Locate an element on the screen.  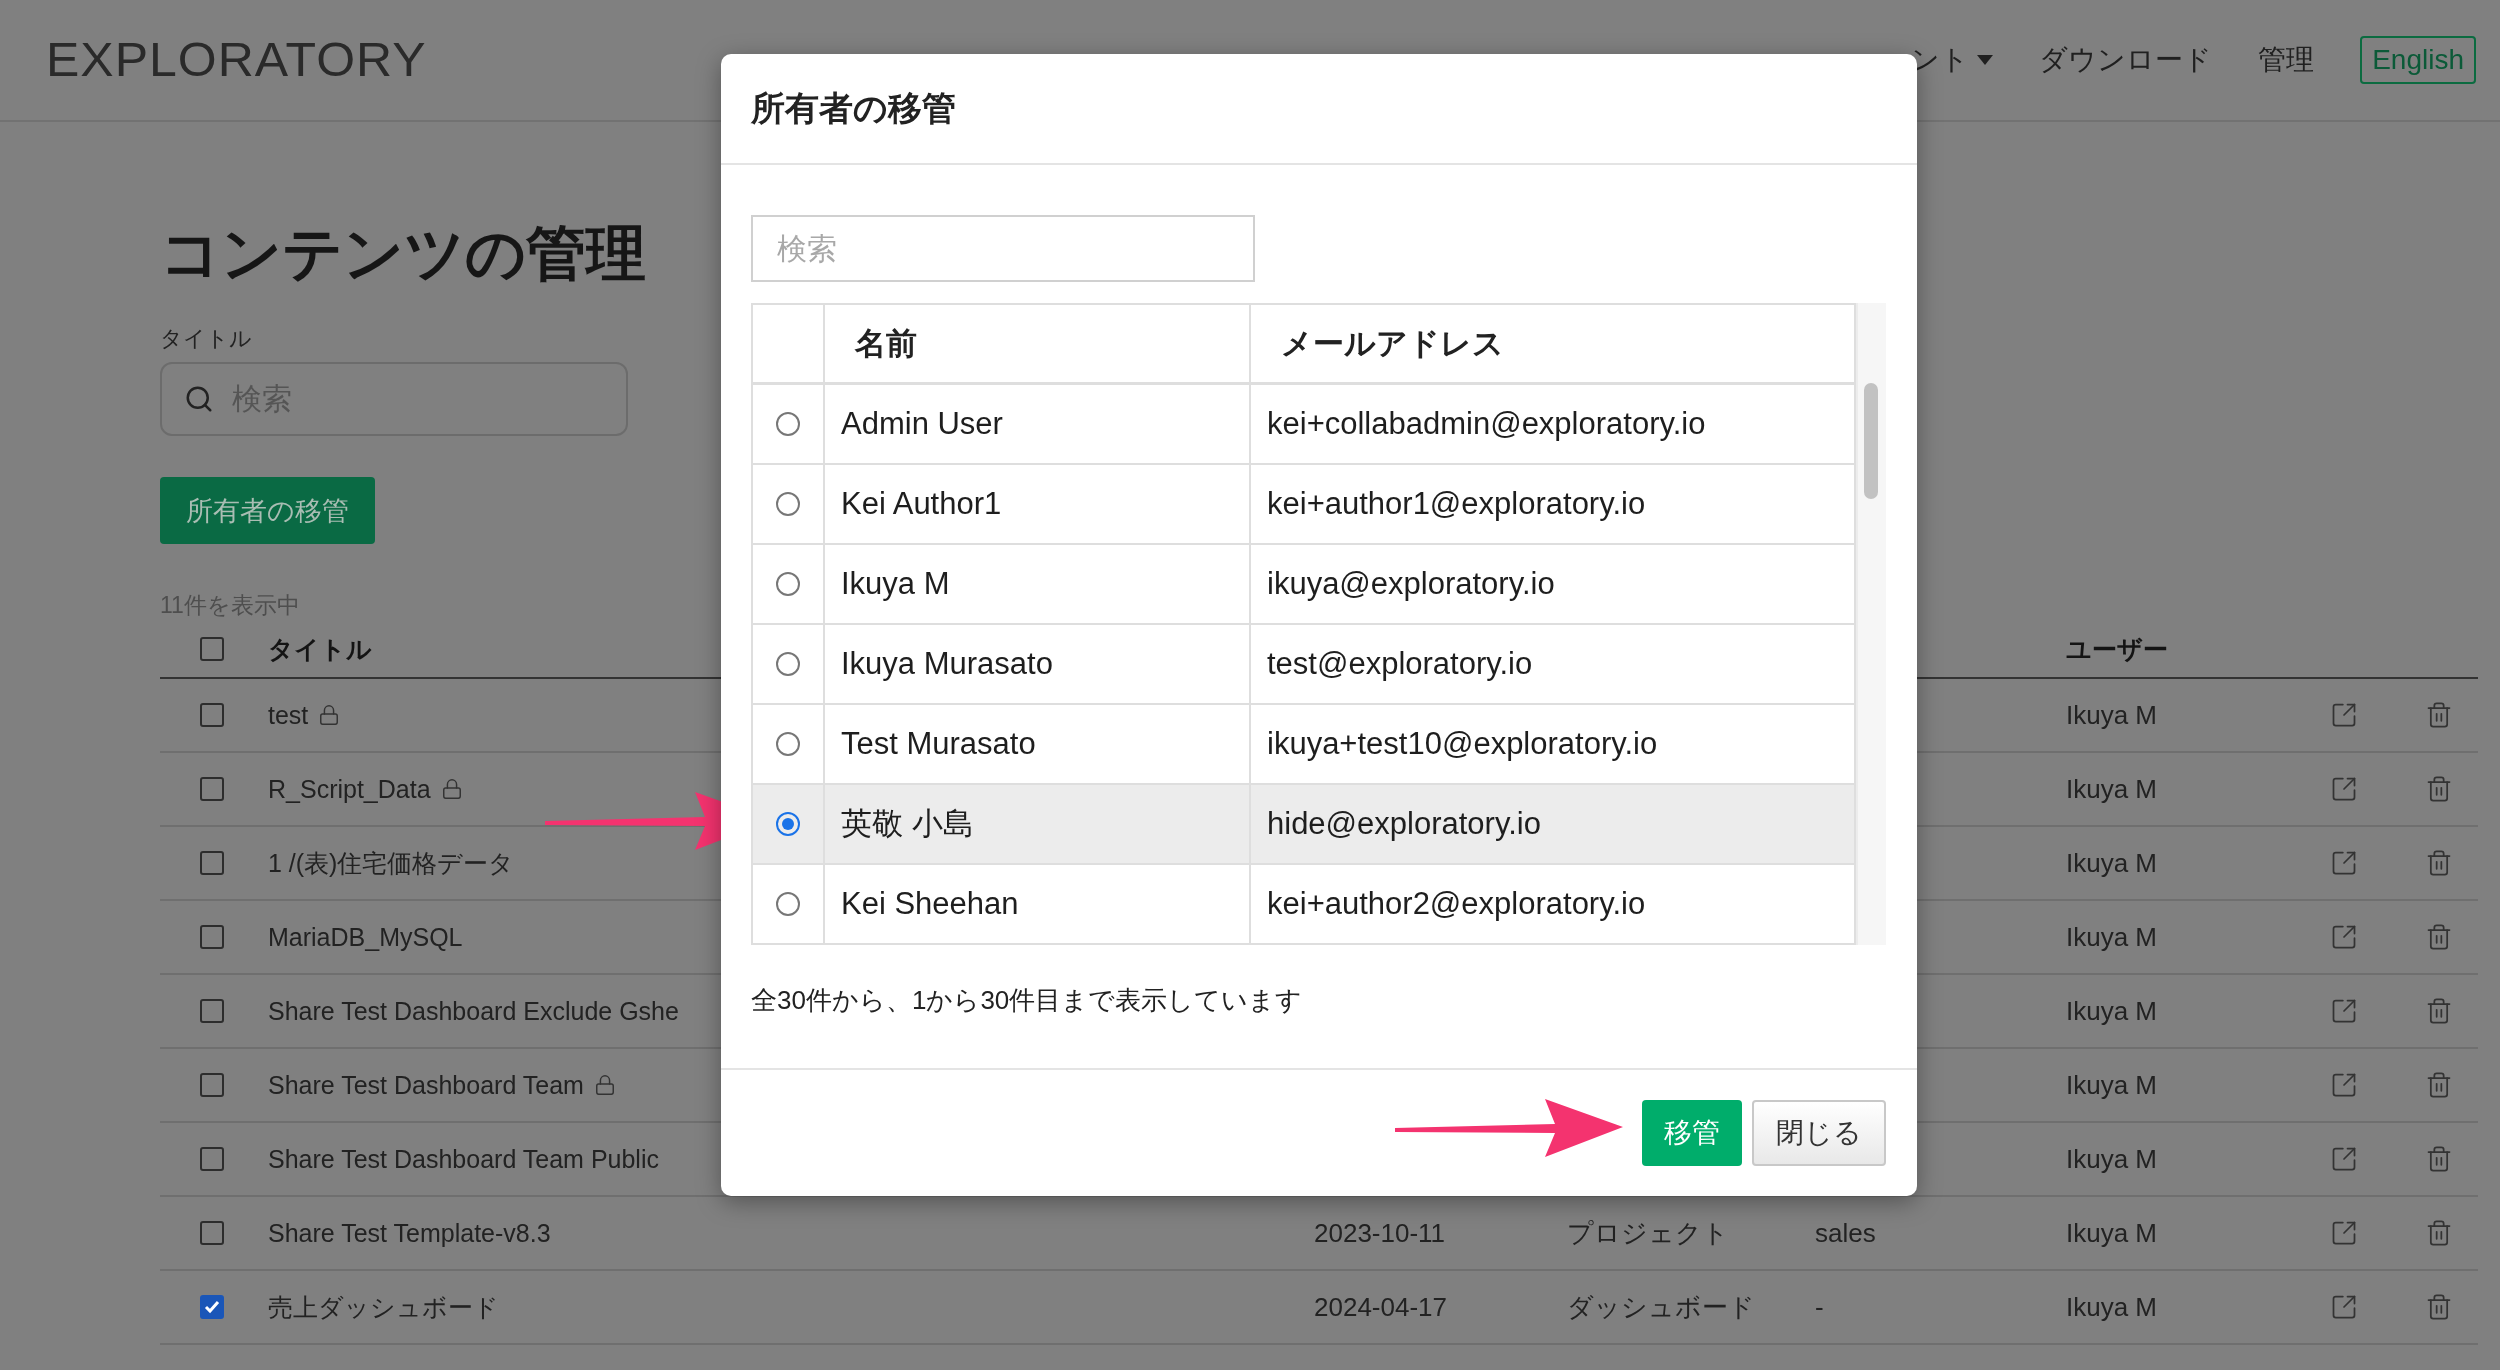
user-email: hide@exploratory.io is located at coordinates (1404, 824).